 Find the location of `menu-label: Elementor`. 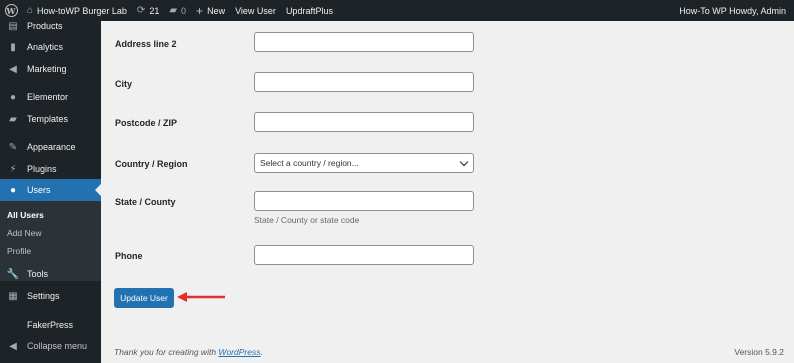

menu-label: Elementor is located at coordinates (48, 97).